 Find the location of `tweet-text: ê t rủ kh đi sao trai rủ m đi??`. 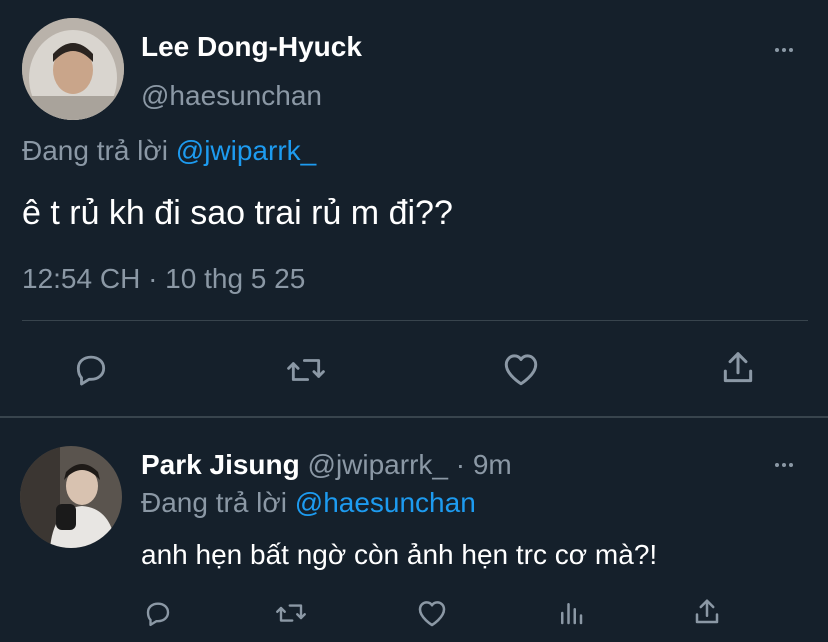

tweet-text: ê t rủ kh đi sao trai rủ m đi?? is located at coordinates (237, 213).